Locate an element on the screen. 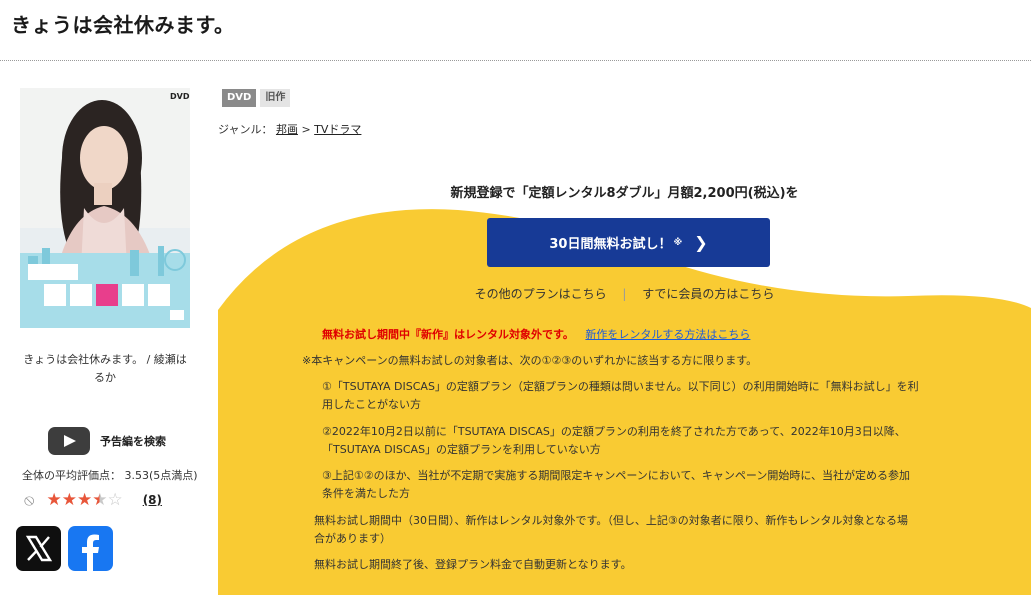 The image size is (1031, 595). format-badges: DVD 旧作 is located at coordinates (256, 98).